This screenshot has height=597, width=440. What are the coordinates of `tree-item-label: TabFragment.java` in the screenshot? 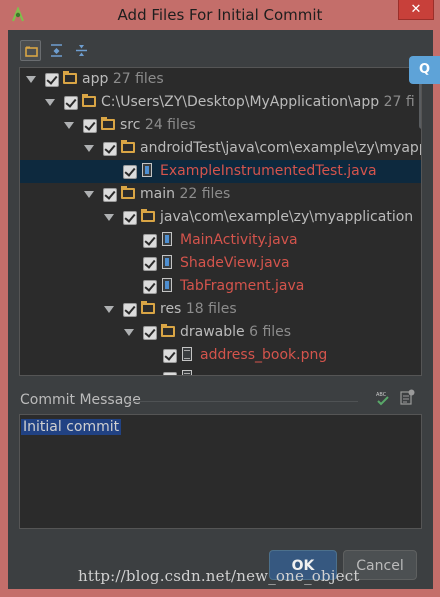 It's located at (242, 286).